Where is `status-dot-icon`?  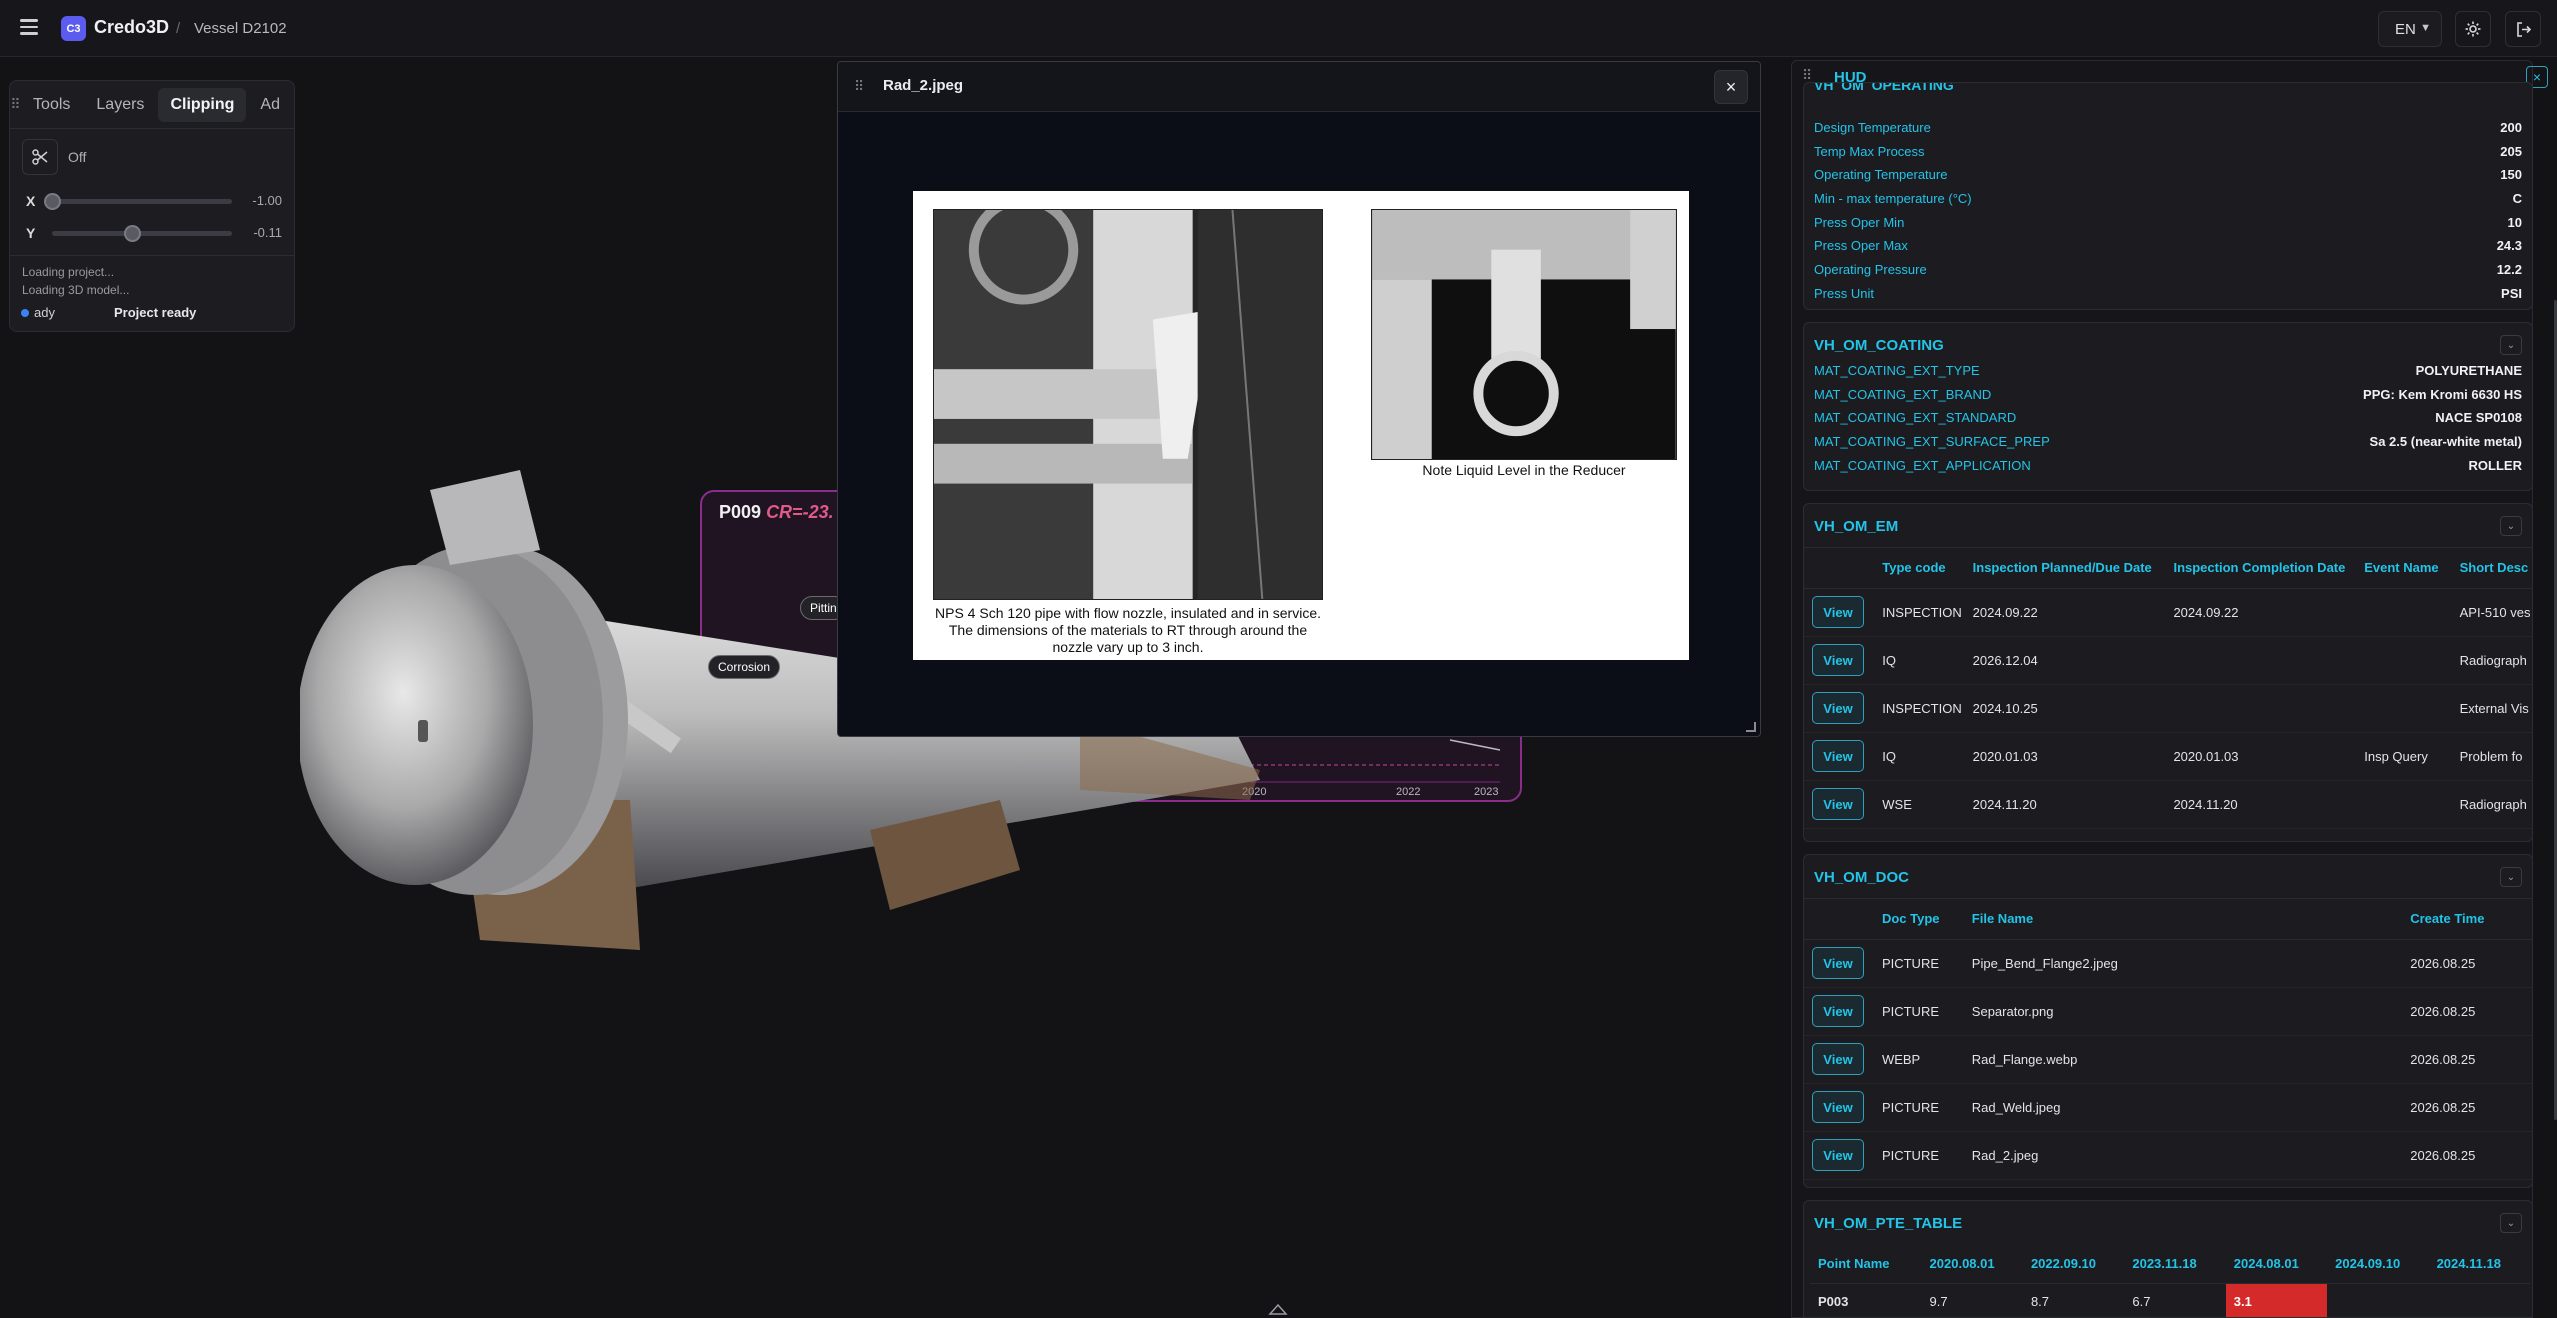
status-dot-icon is located at coordinates (25, 312).